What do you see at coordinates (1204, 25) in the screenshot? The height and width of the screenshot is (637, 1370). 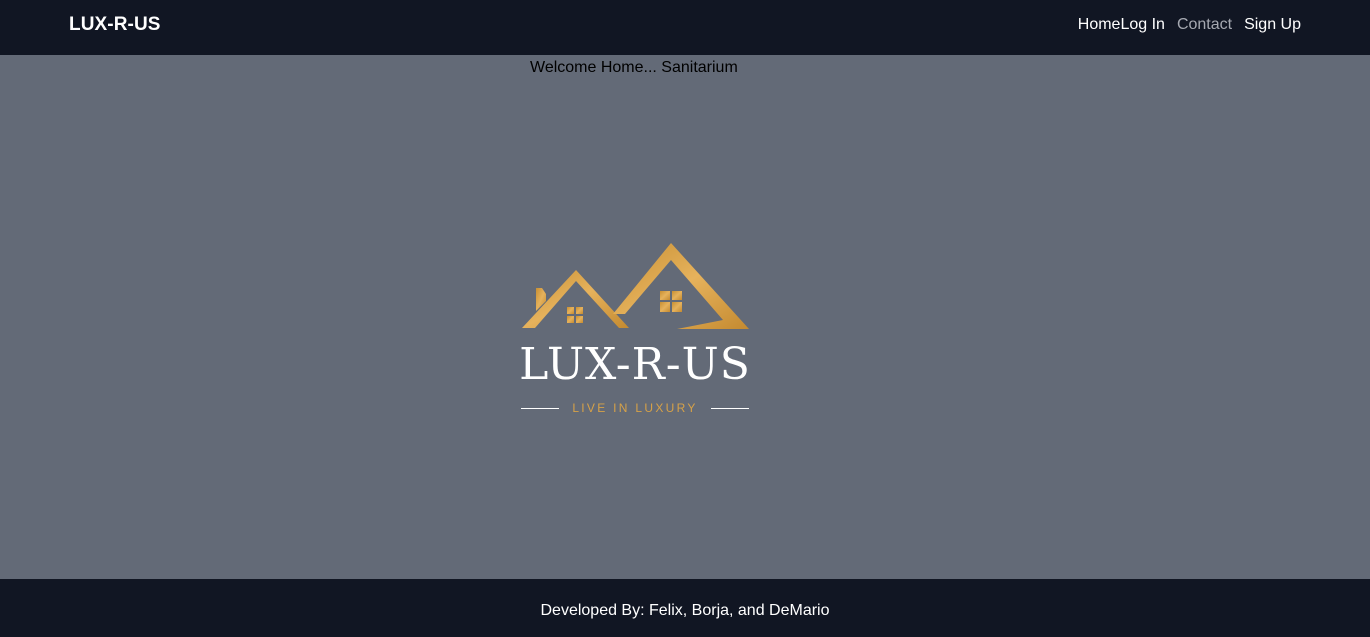 I see `nav-link-contact: Contact` at bounding box center [1204, 25].